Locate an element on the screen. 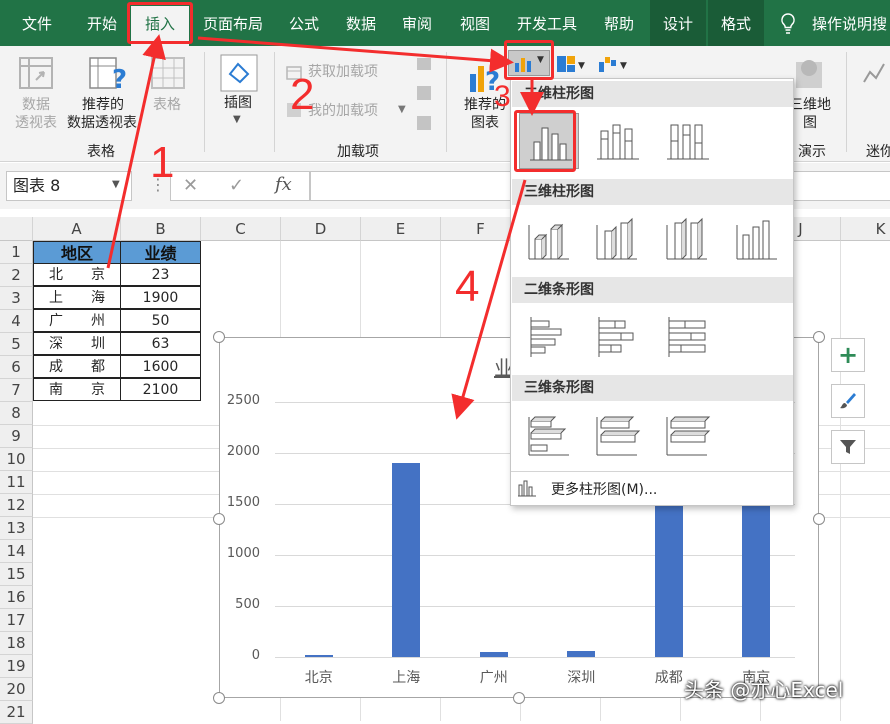  watermark-text: 头条 @亦心Excel is located at coordinates (764, 690).